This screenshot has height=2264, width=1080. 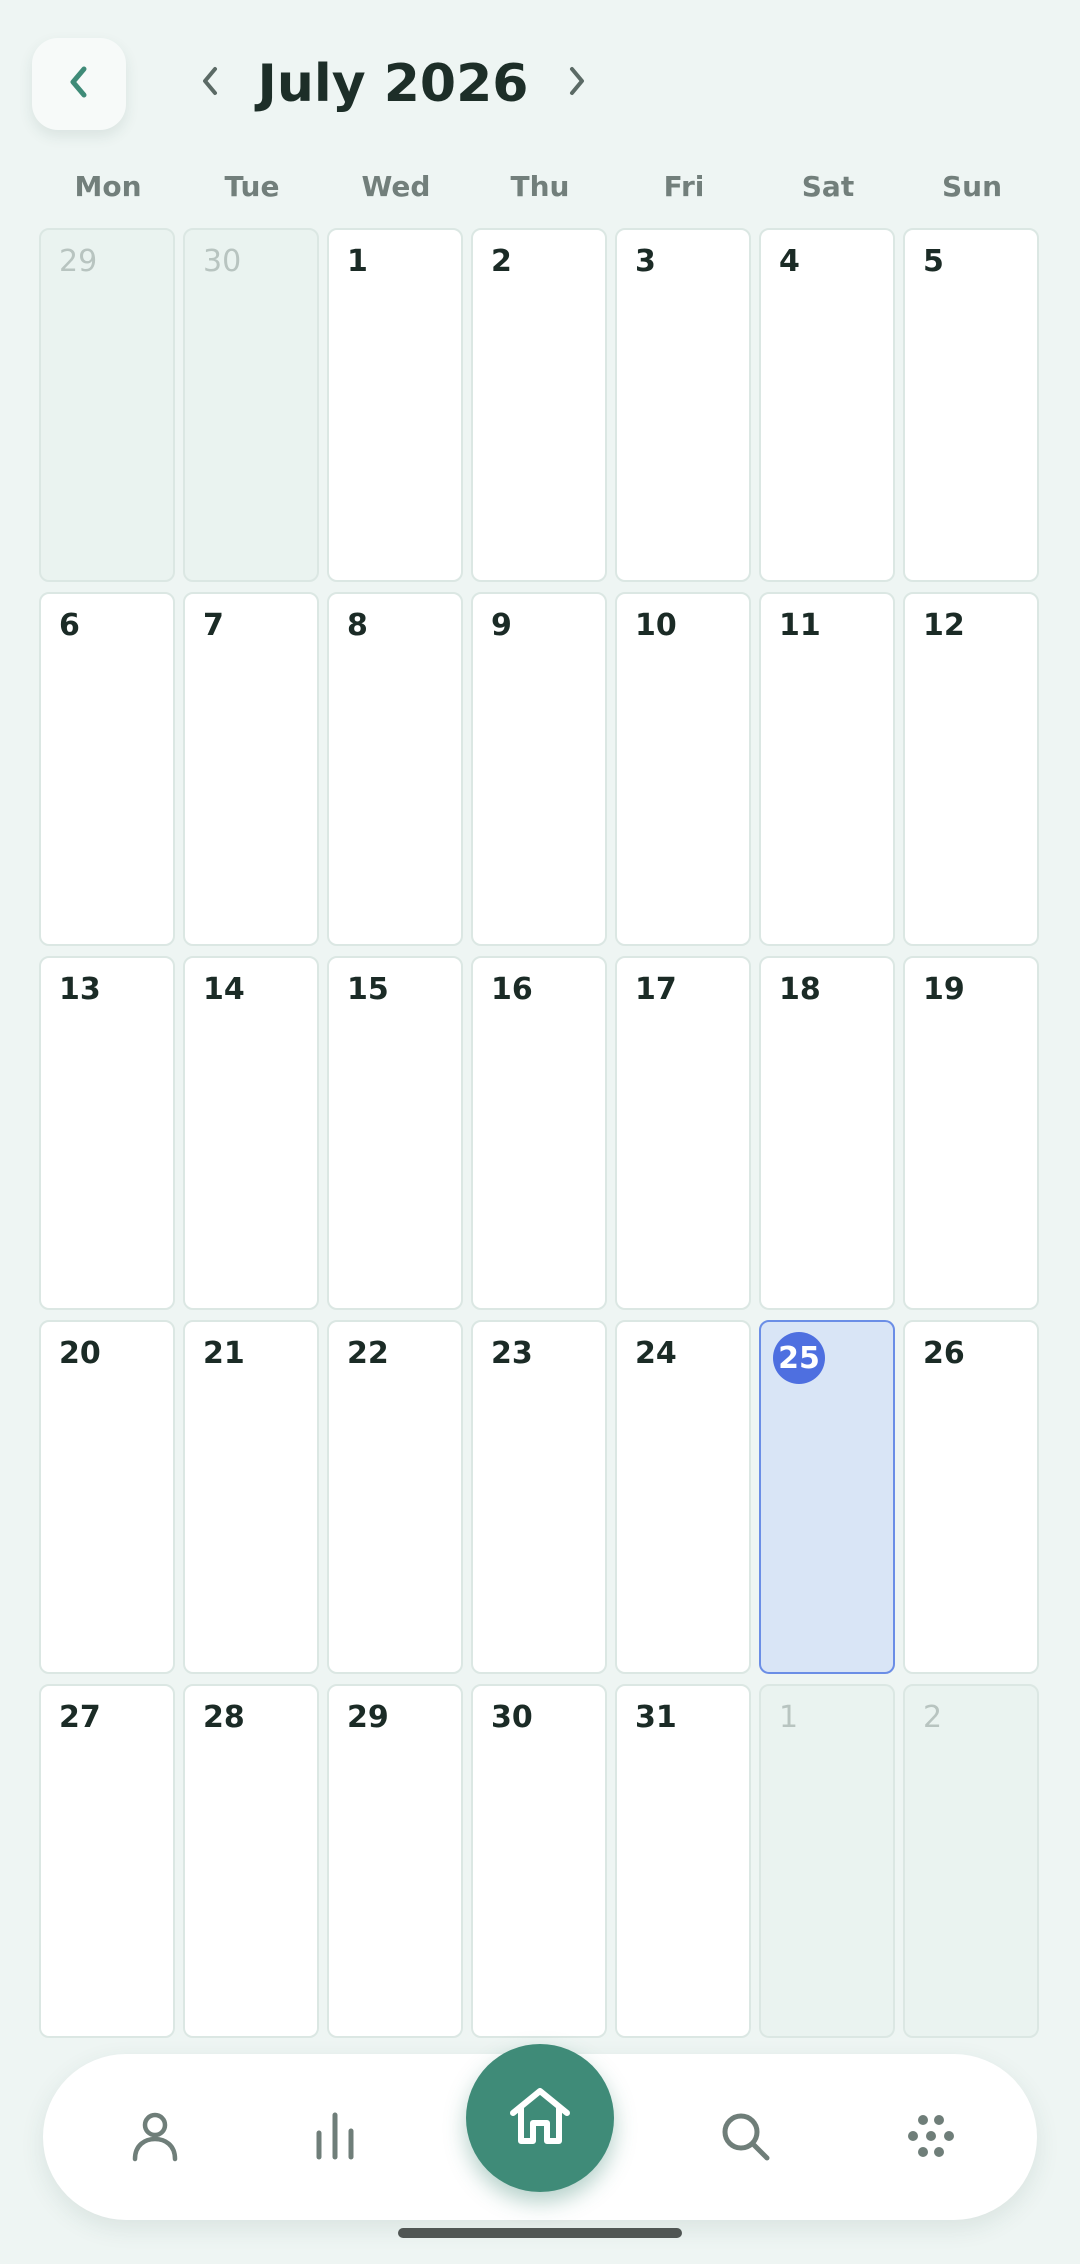 What do you see at coordinates (368, 1353) in the screenshot?
I see `day-number: 22` at bounding box center [368, 1353].